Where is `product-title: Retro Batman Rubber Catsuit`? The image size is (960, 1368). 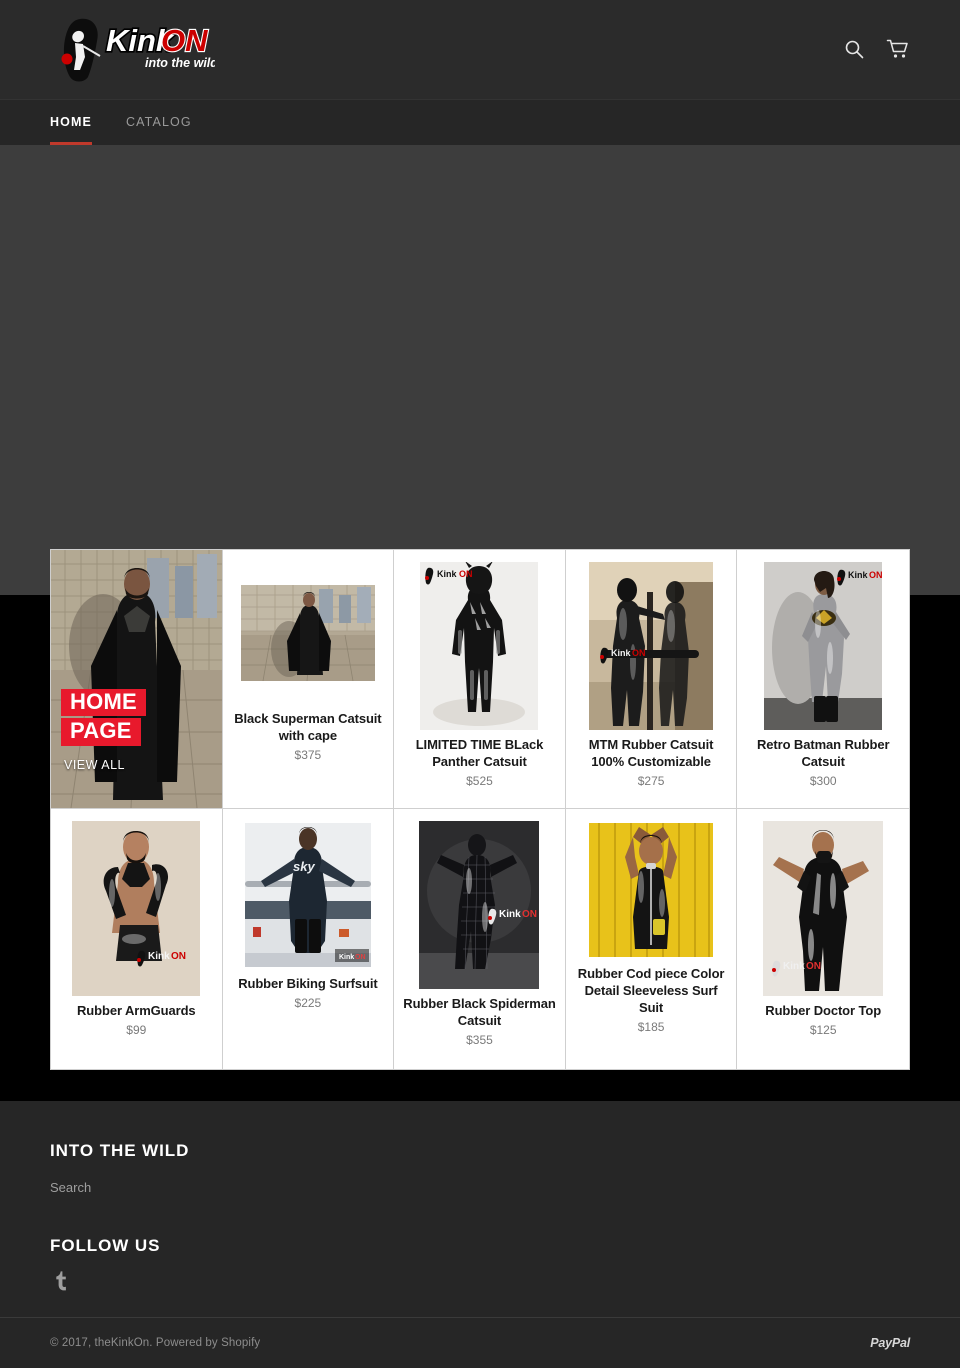
product-title: Retro Batman Rubber Catsuit is located at coordinates (823, 753).